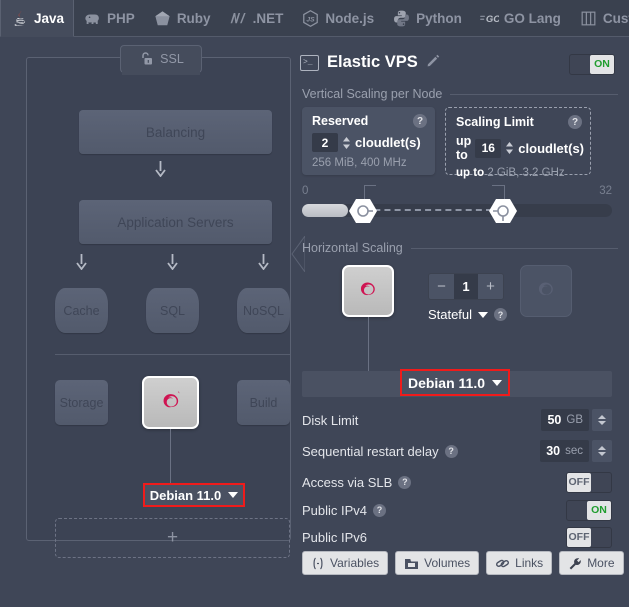 The height and width of the screenshot is (607, 629). I want to click on tab-nodejs: JS Node.js, so click(337, 18).